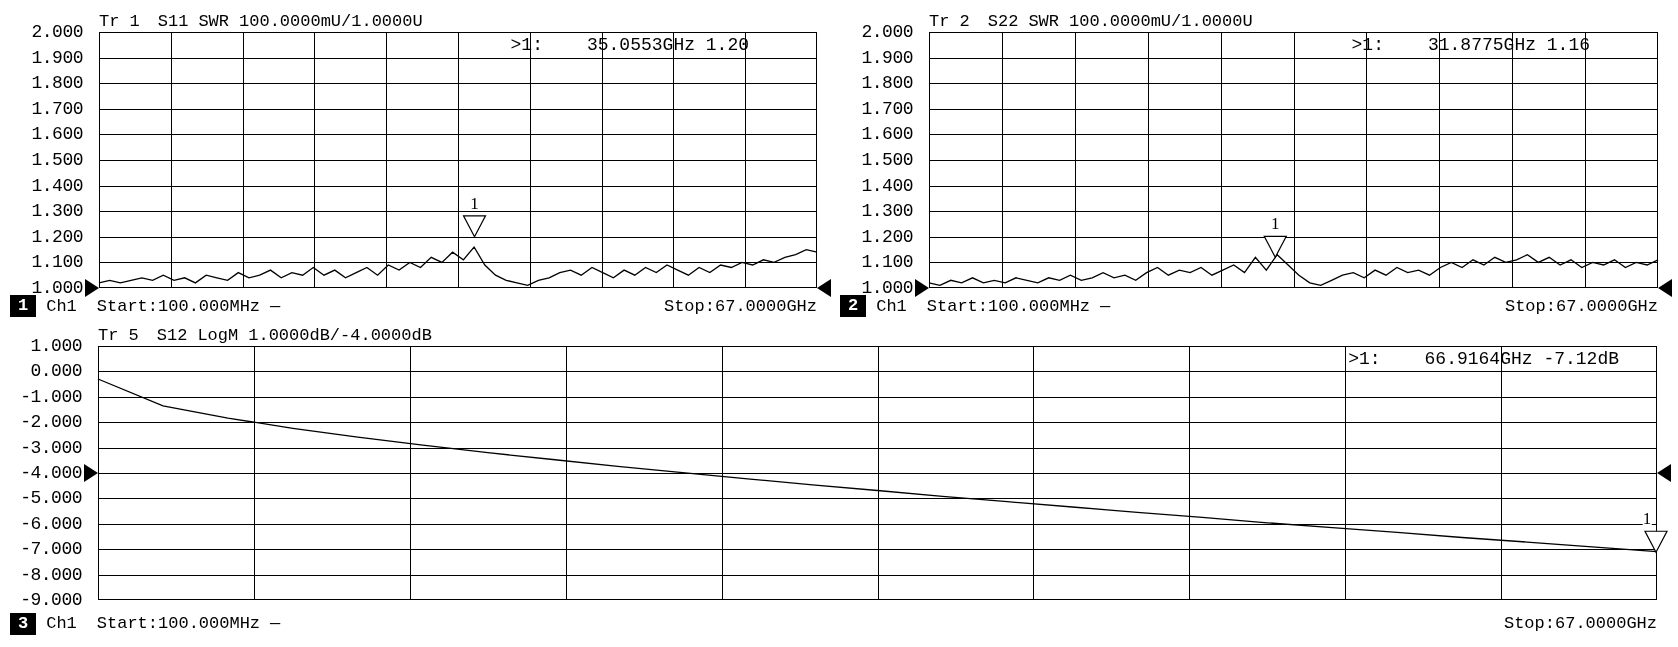 The width and height of the screenshot is (1678, 647). I want to click on trace-number: Tr 1, so click(119, 22).